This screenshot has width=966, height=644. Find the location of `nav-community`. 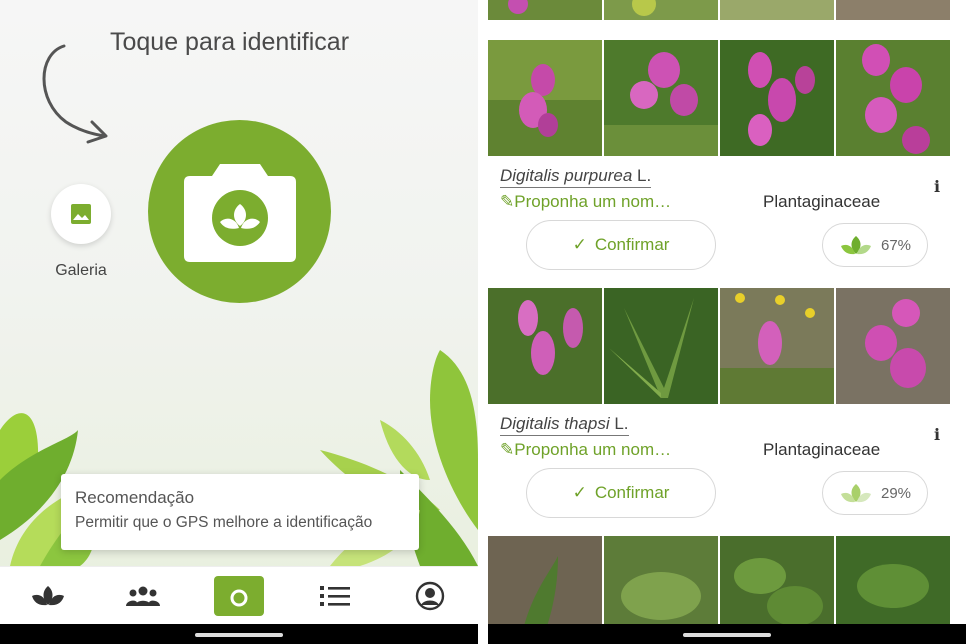

nav-community is located at coordinates (143, 596).